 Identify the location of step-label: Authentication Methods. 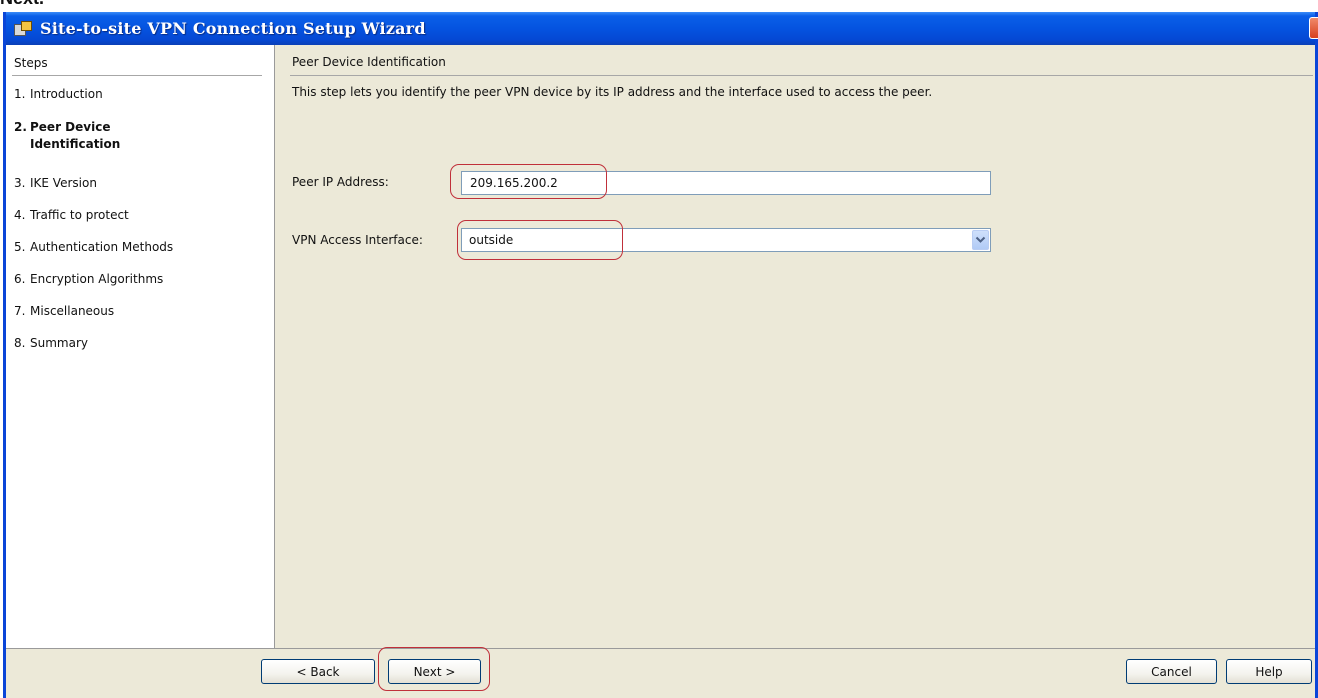
(102, 247).